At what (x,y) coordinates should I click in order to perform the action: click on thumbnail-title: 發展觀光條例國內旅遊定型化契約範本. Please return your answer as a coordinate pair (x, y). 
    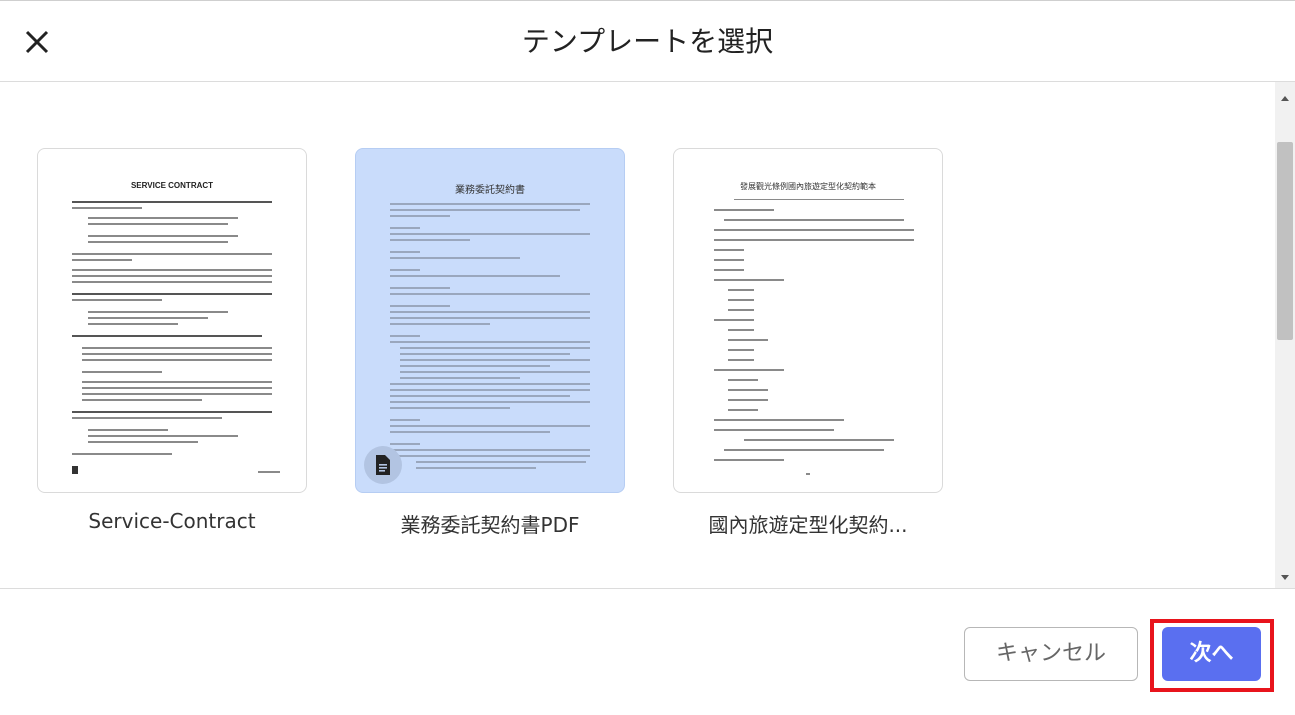
    Looking at the image, I should click on (808, 186).